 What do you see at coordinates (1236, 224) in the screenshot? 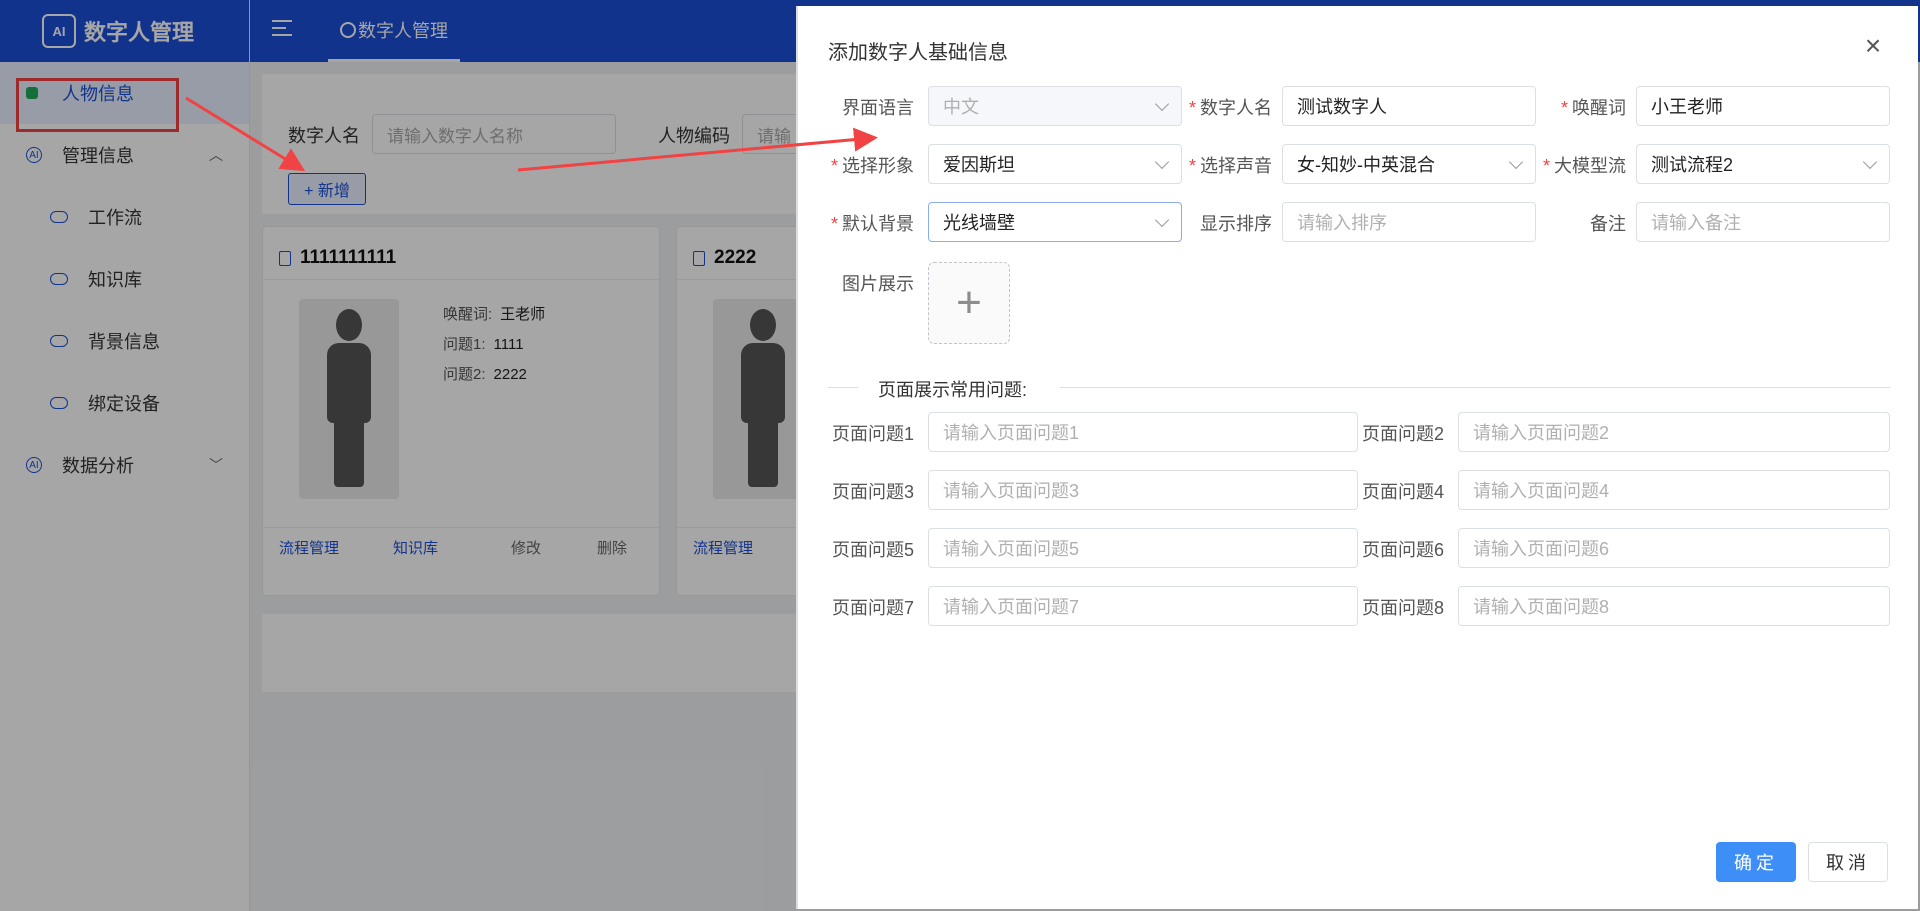
I see `sort-label: 显示排序` at bounding box center [1236, 224].